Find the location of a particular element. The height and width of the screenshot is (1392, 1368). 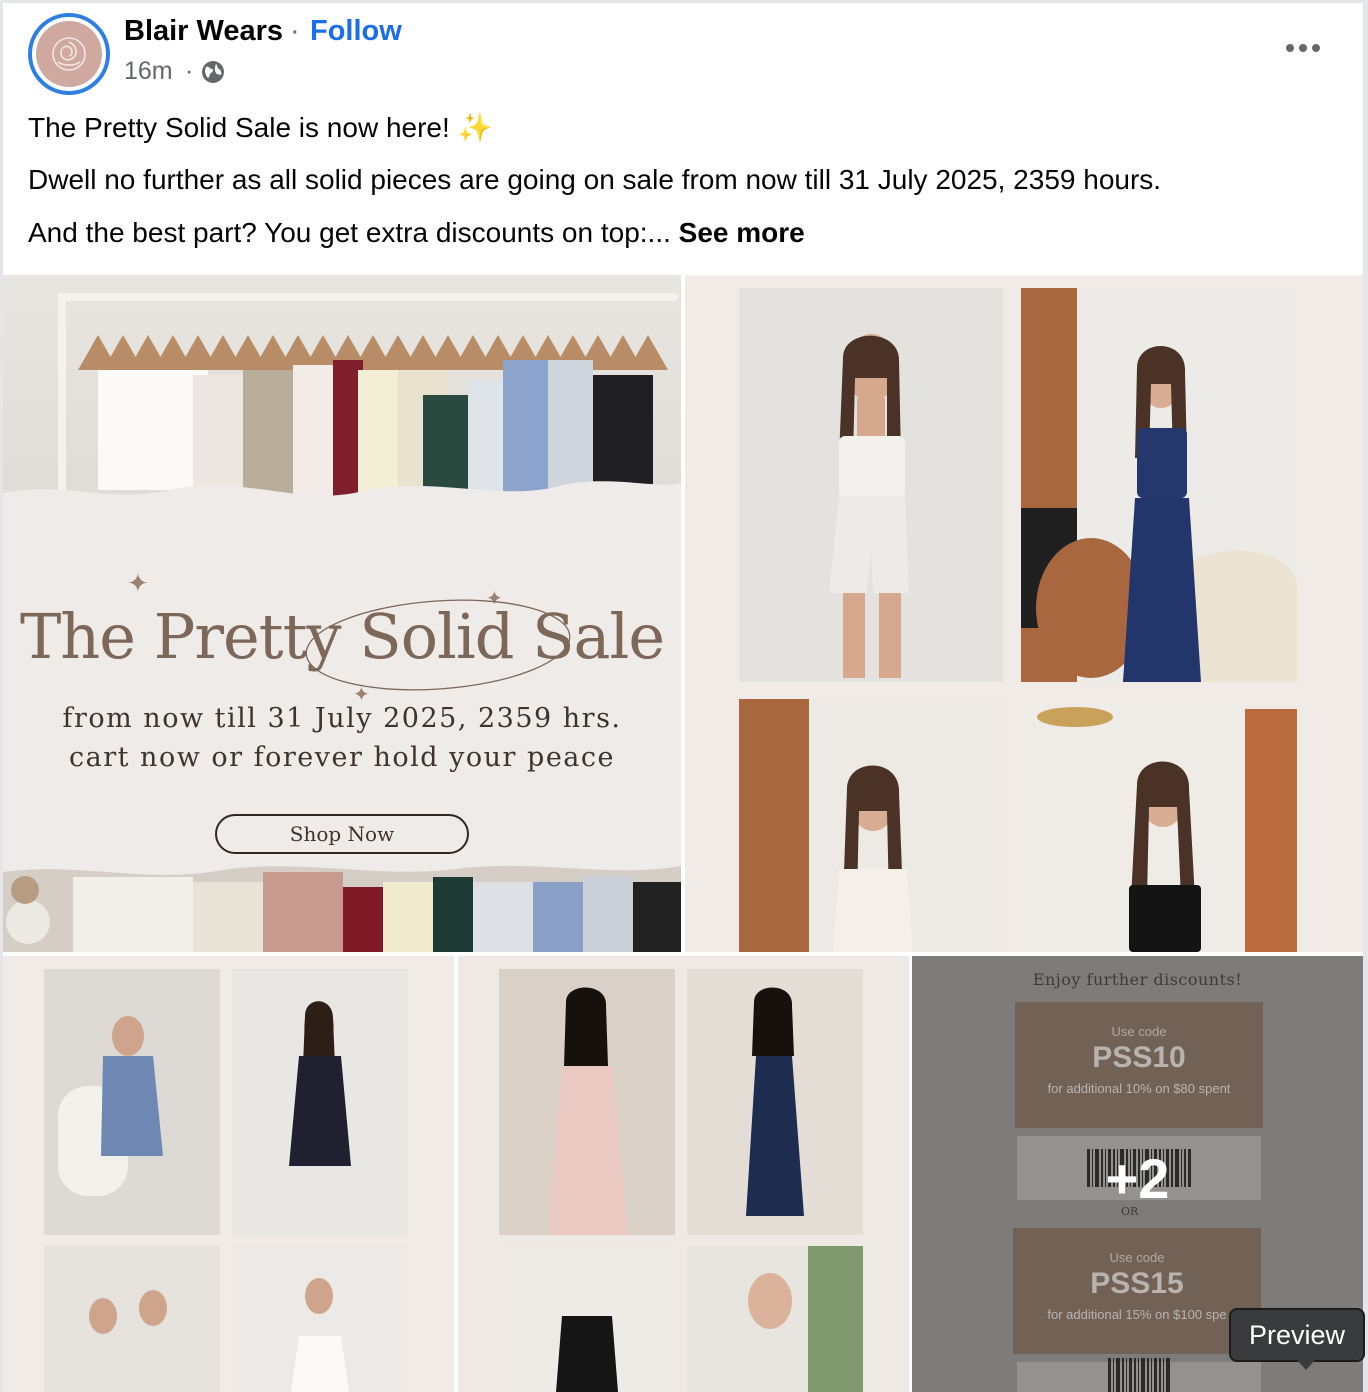

rose-logo-icon is located at coordinates (69, 54).